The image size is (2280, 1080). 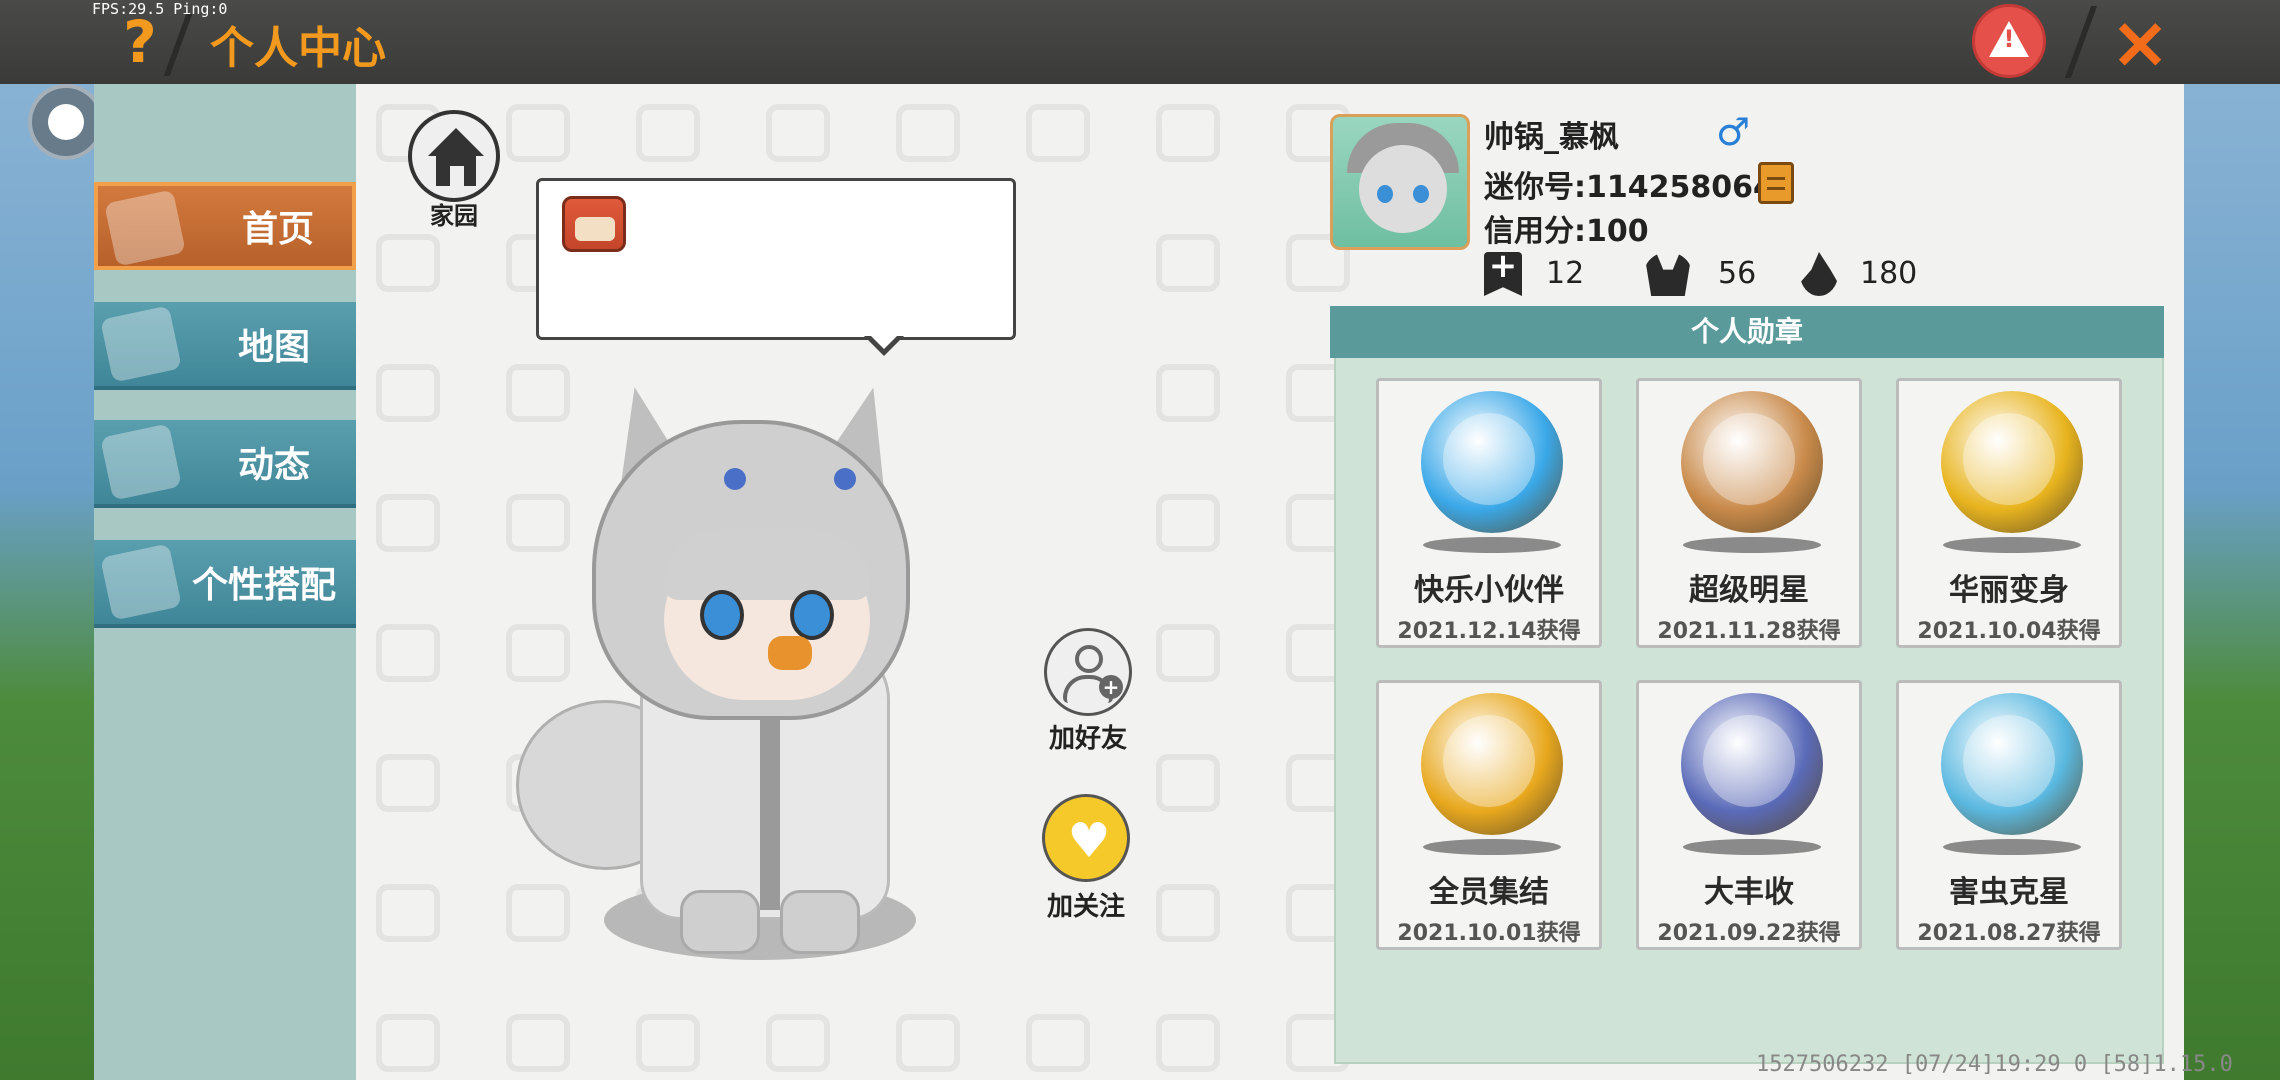 I want to click on medal-name: 全员集结, so click(x=1489, y=892).